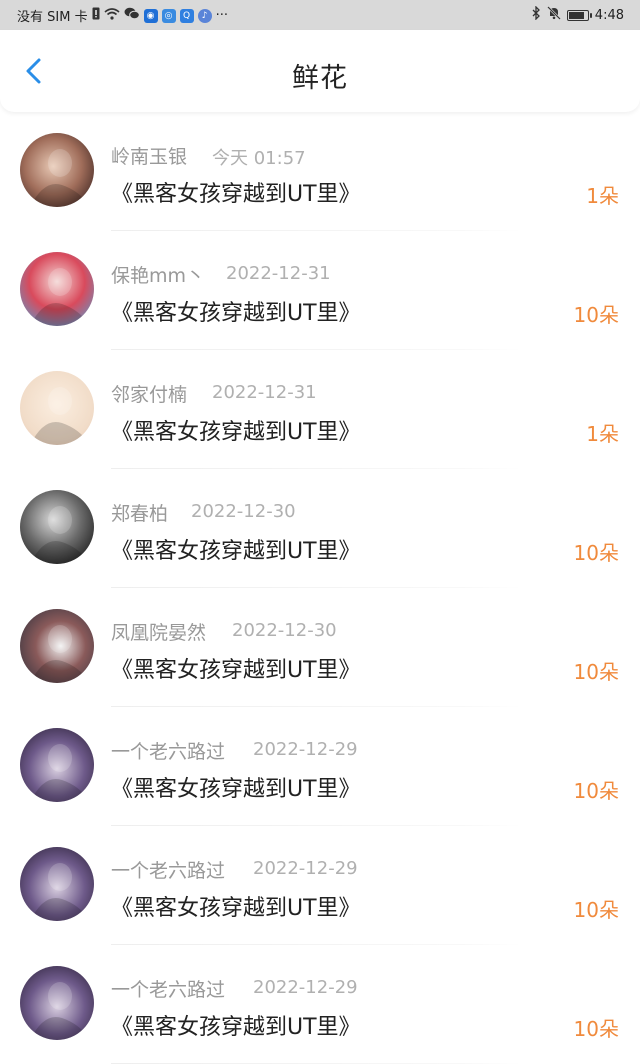 Image resolution: width=640 pixels, height=1064 pixels. I want to click on bluetooth-icon, so click(536, 14).